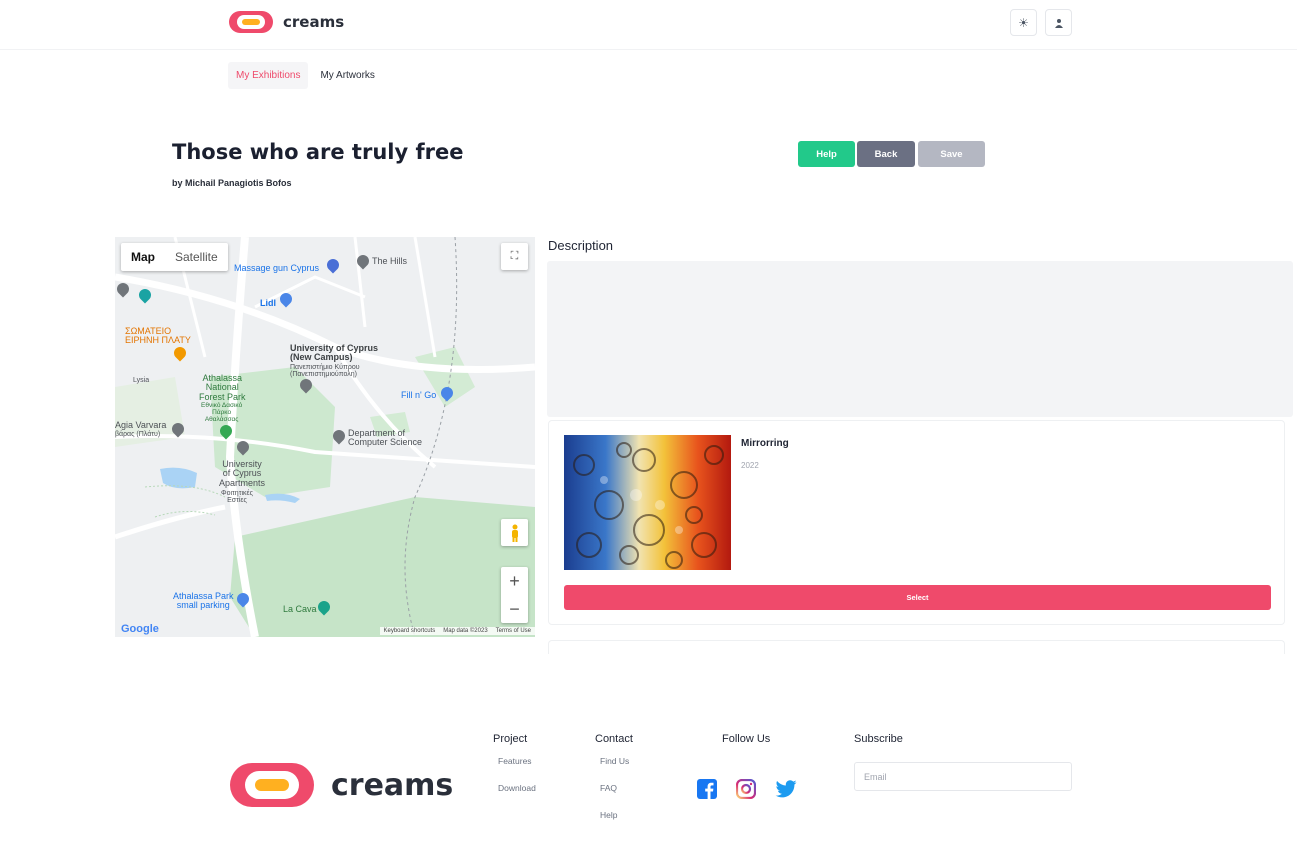  What do you see at coordinates (334, 353) in the screenshot?
I see `map-label: University of Cyprus (New Campus)` at bounding box center [334, 353].